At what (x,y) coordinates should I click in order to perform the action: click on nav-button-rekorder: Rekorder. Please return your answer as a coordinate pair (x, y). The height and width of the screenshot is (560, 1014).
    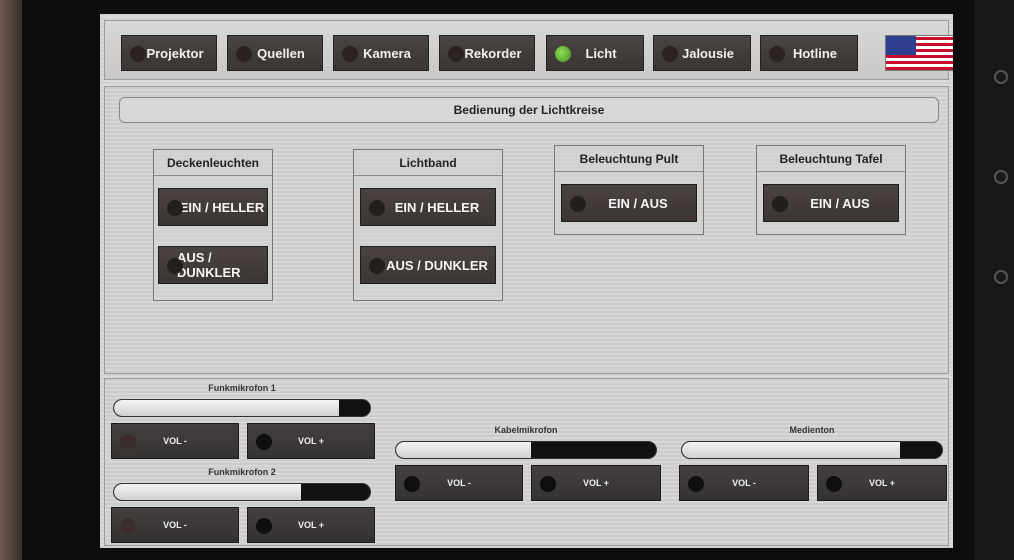
    Looking at the image, I should click on (487, 53).